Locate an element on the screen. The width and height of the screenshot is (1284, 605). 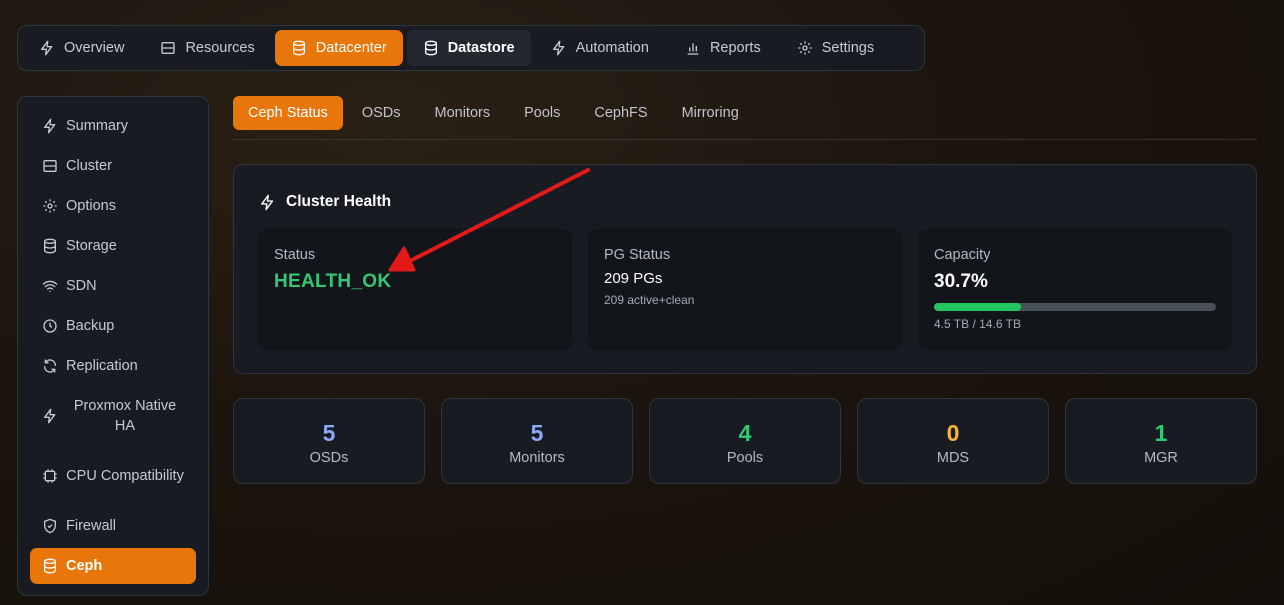
topnav-automation: Automation is located at coordinates (600, 48).